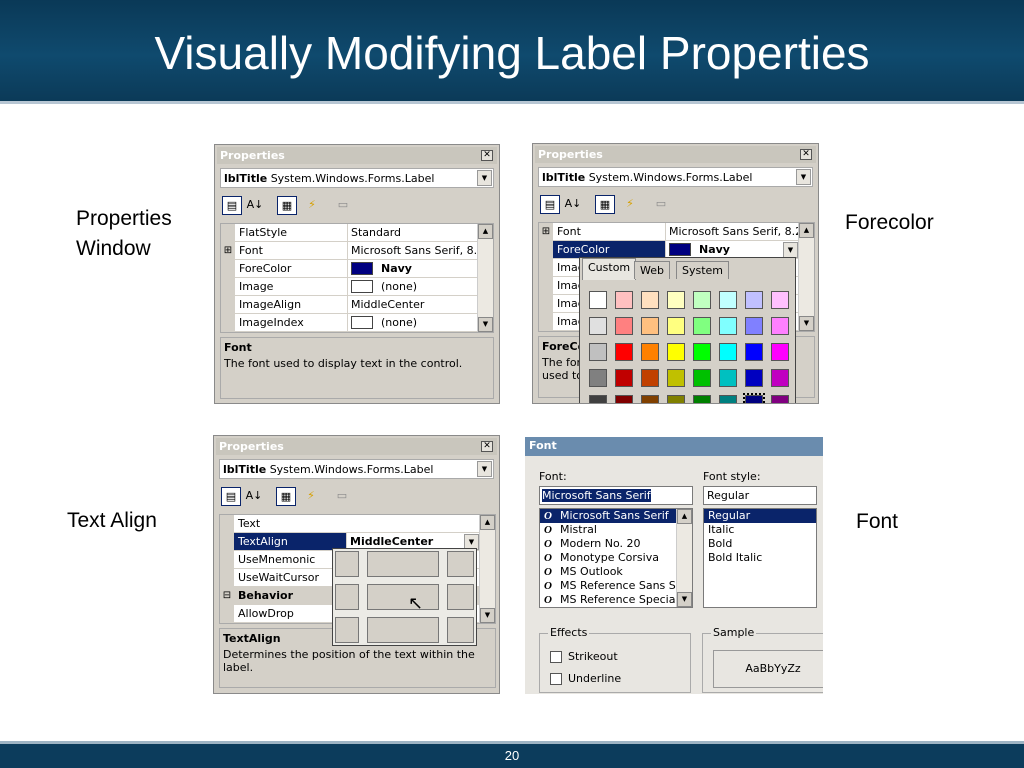  I want to click on collapse-icon: ⊟, so click(227, 595).